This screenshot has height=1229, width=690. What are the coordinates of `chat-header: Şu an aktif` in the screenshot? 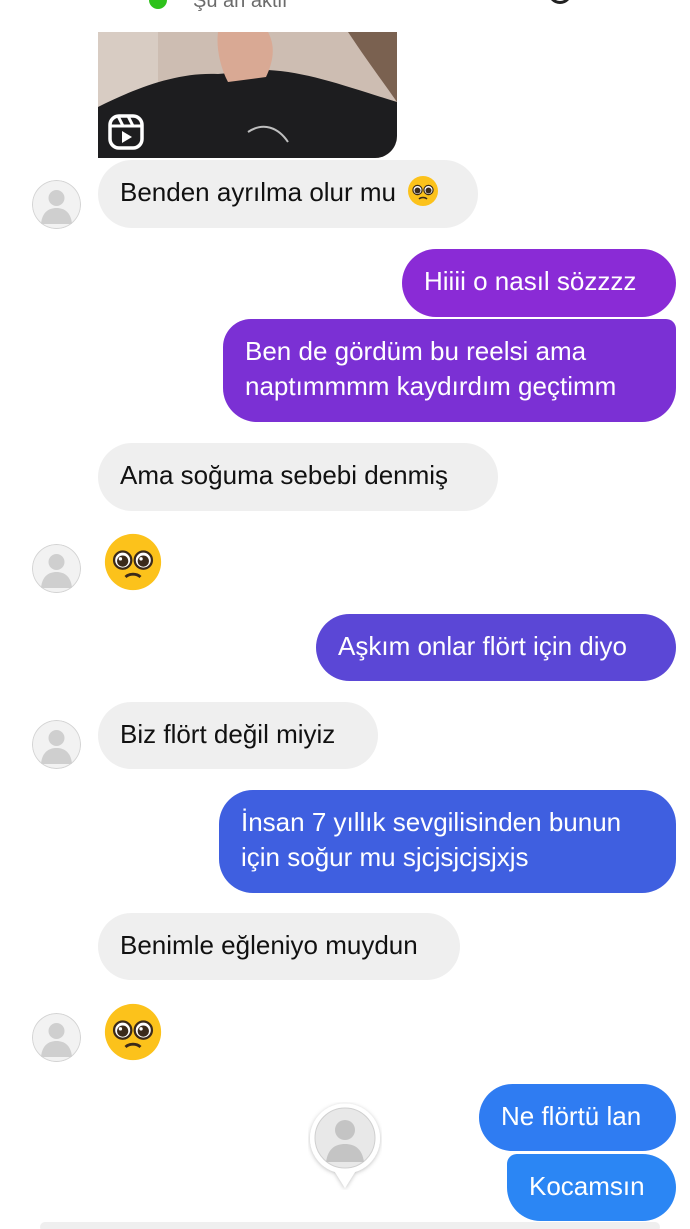 It's located at (345, 11).